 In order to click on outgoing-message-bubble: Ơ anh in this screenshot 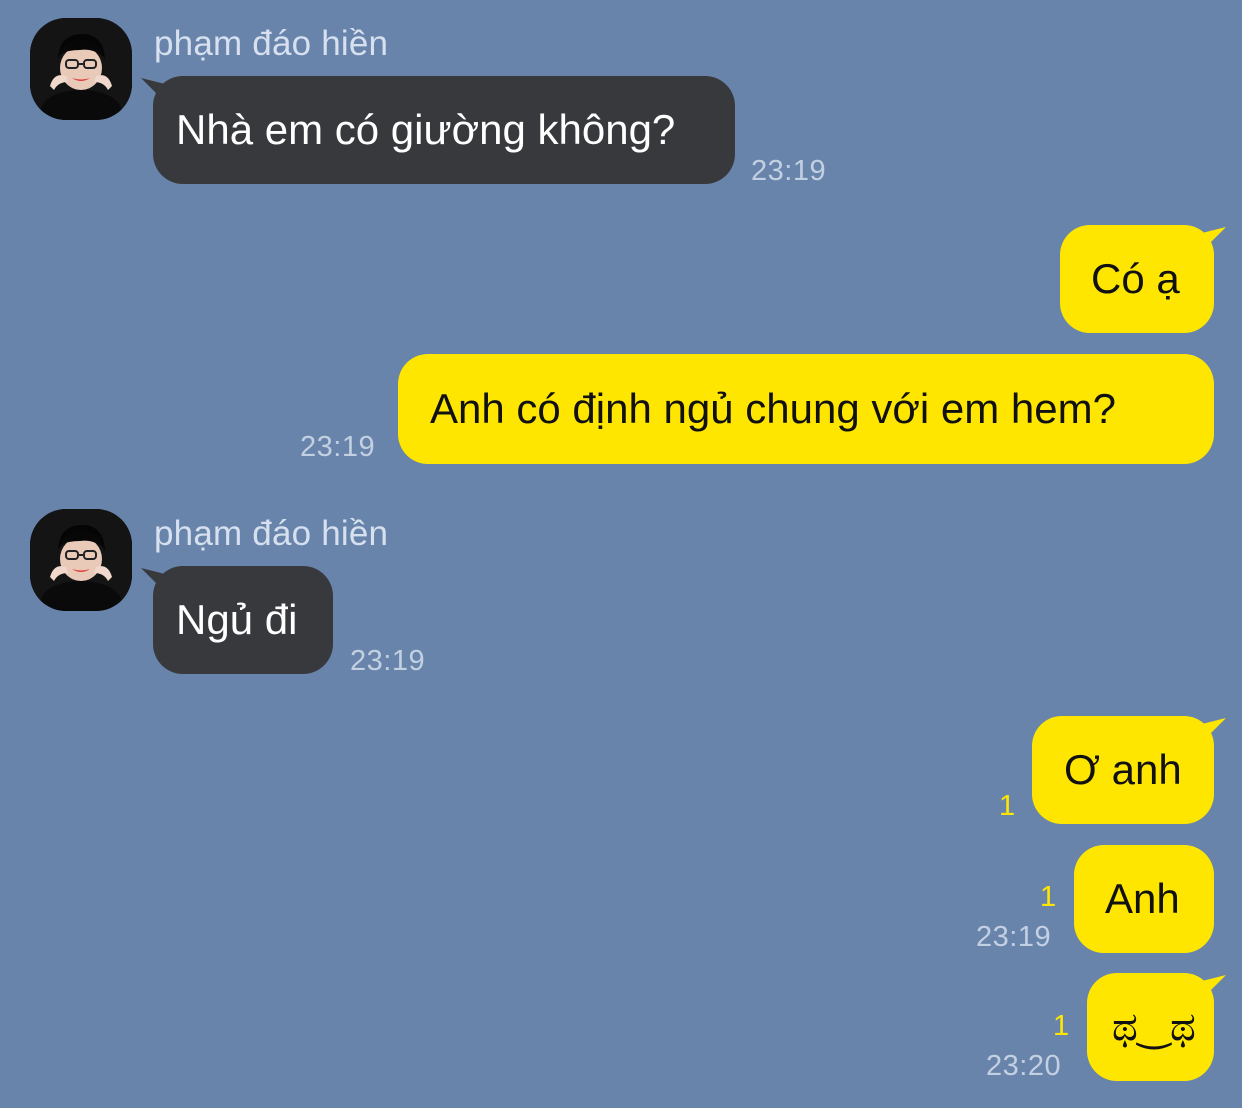, I will do `click(1129, 770)`.